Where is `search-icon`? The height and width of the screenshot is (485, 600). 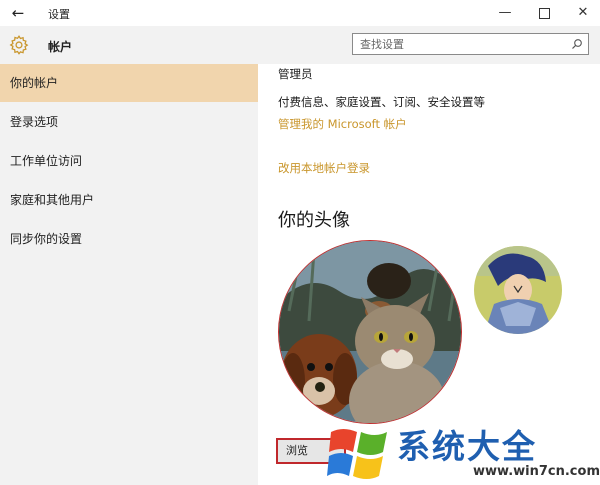 search-icon is located at coordinates (577, 44).